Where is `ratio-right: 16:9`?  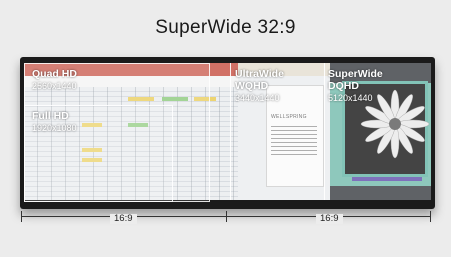 ratio-right: 16:9 is located at coordinates (329, 219).